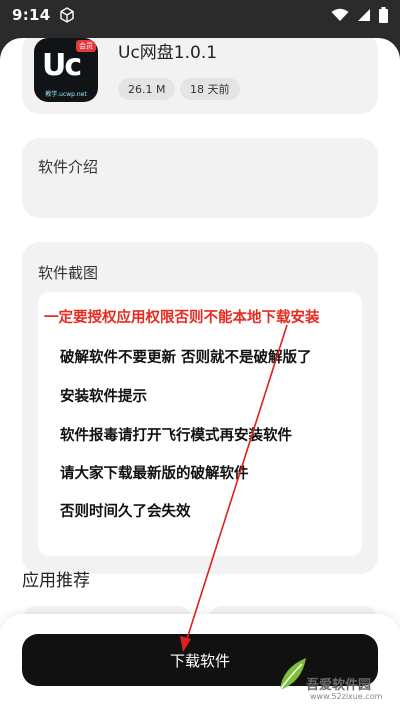  Describe the element at coordinates (147, 89) in the screenshot. I see `app-size-badge: 26.1 M` at that location.